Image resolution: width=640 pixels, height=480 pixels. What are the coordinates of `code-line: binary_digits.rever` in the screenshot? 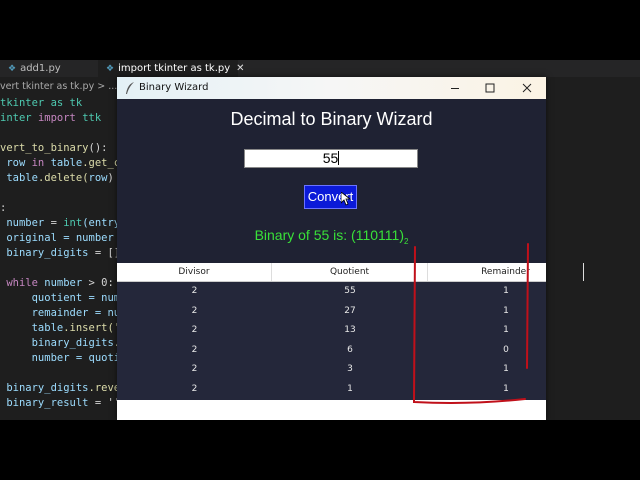 It's located at (65, 388).